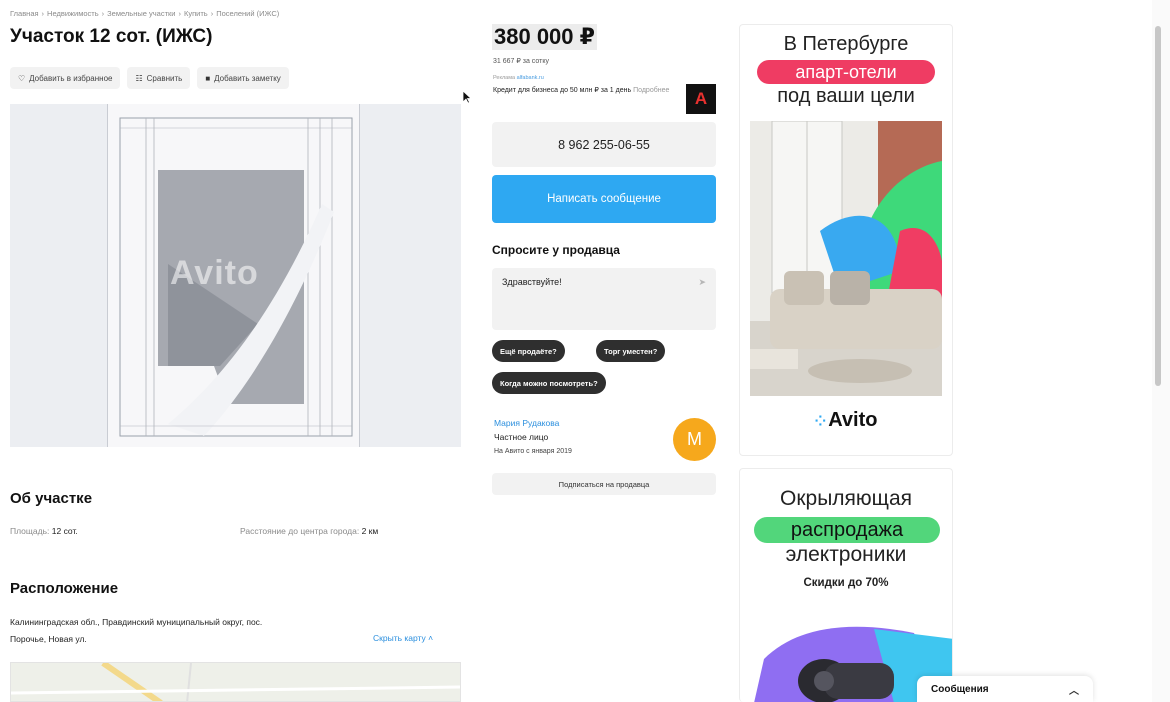 This screenshot has width=1170, height=702. I want to click on ad2-highlight: распродажа, so click(847, 530).